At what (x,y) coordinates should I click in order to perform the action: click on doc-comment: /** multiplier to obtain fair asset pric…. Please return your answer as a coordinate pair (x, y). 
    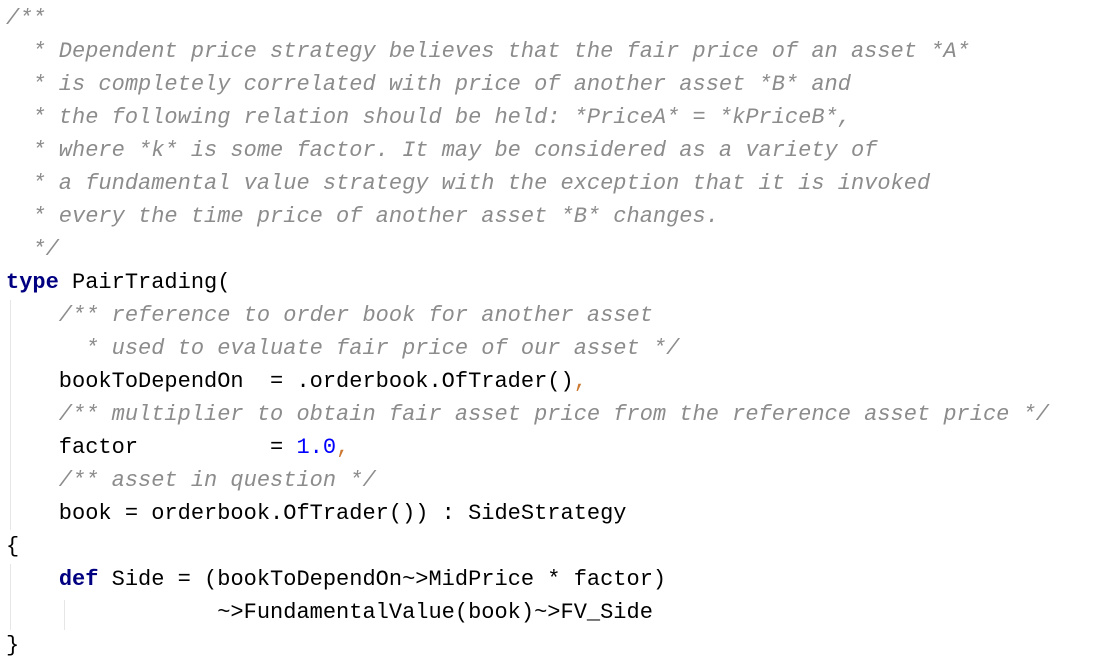
    Looking at the image, I should click on (527, 414).